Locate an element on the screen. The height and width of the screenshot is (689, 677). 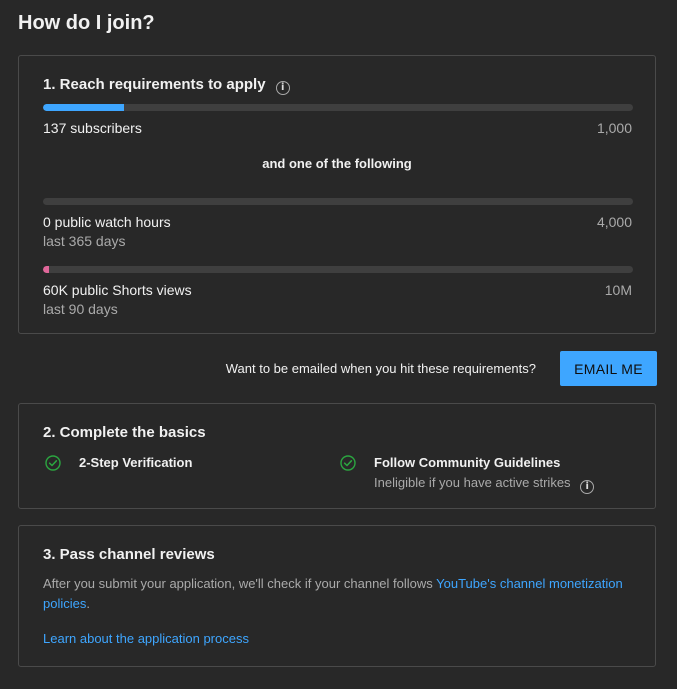
shorts-views-progress-fill is located at coordinates (46, 269).